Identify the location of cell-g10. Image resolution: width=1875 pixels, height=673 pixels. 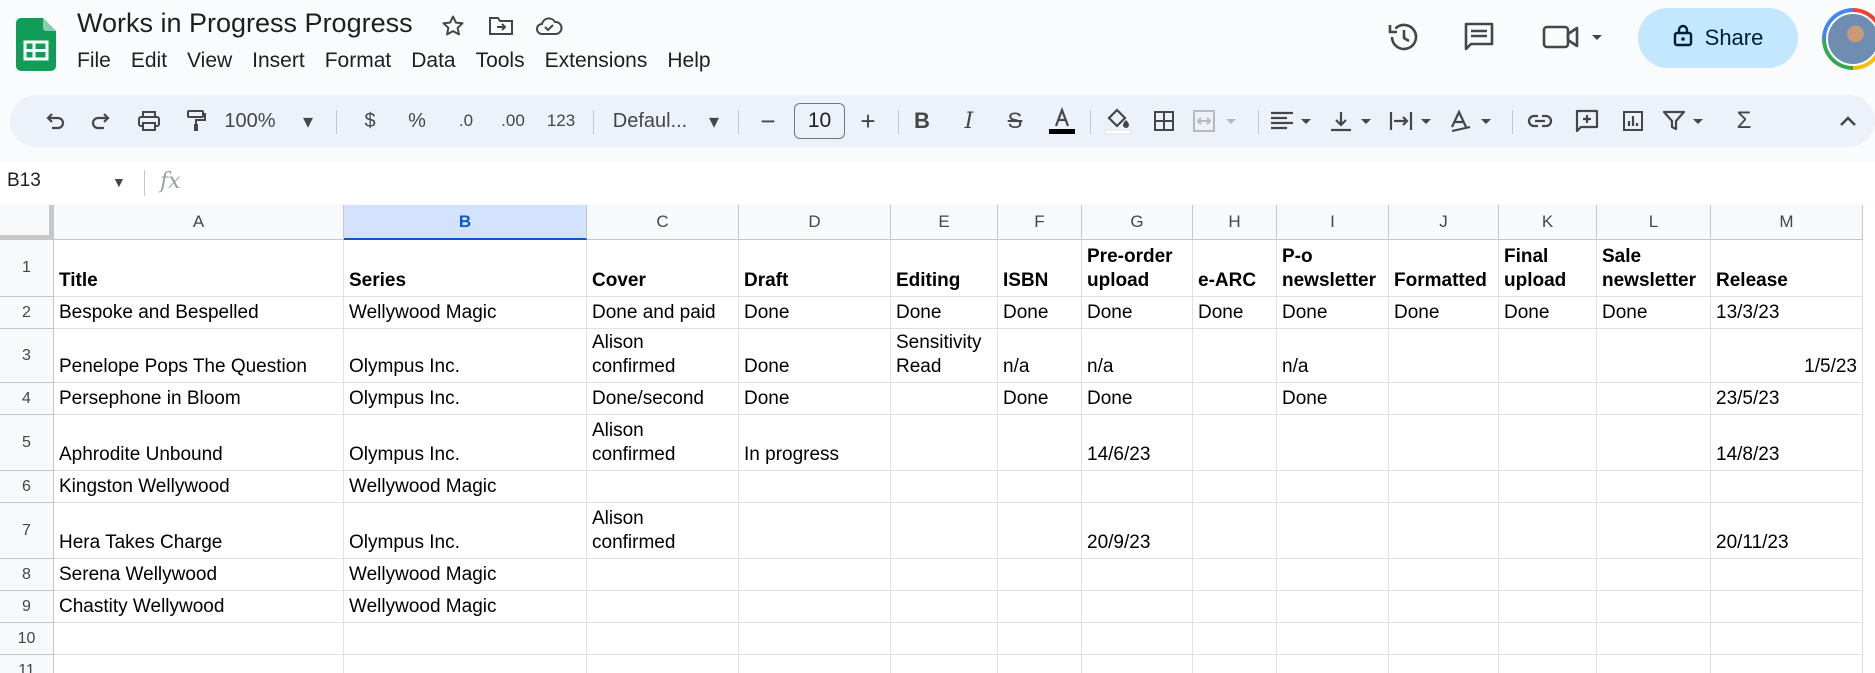
(1137, 639).